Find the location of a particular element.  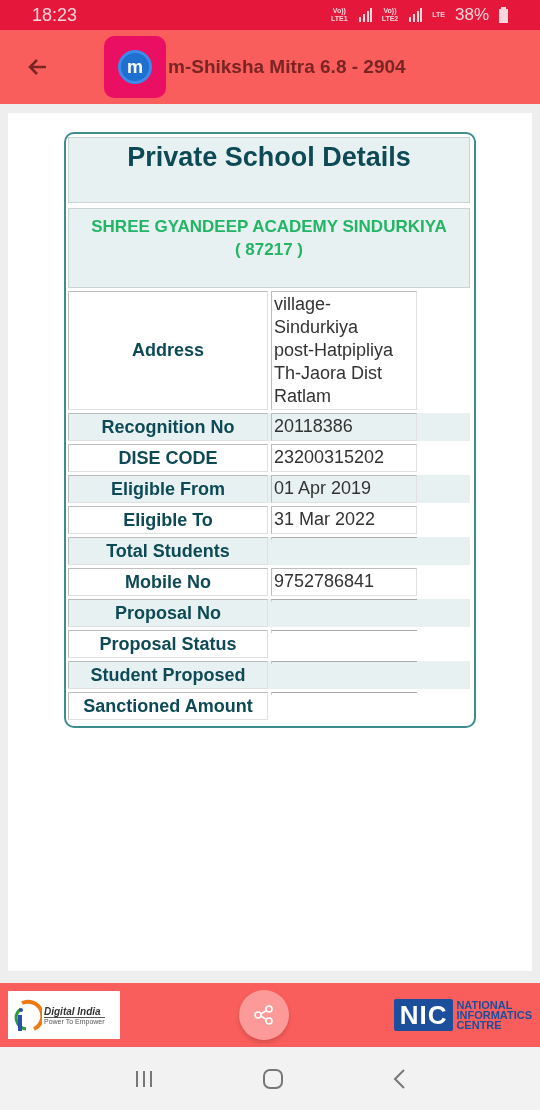

battery-percent: 38% is located at coordinates (471, 15).